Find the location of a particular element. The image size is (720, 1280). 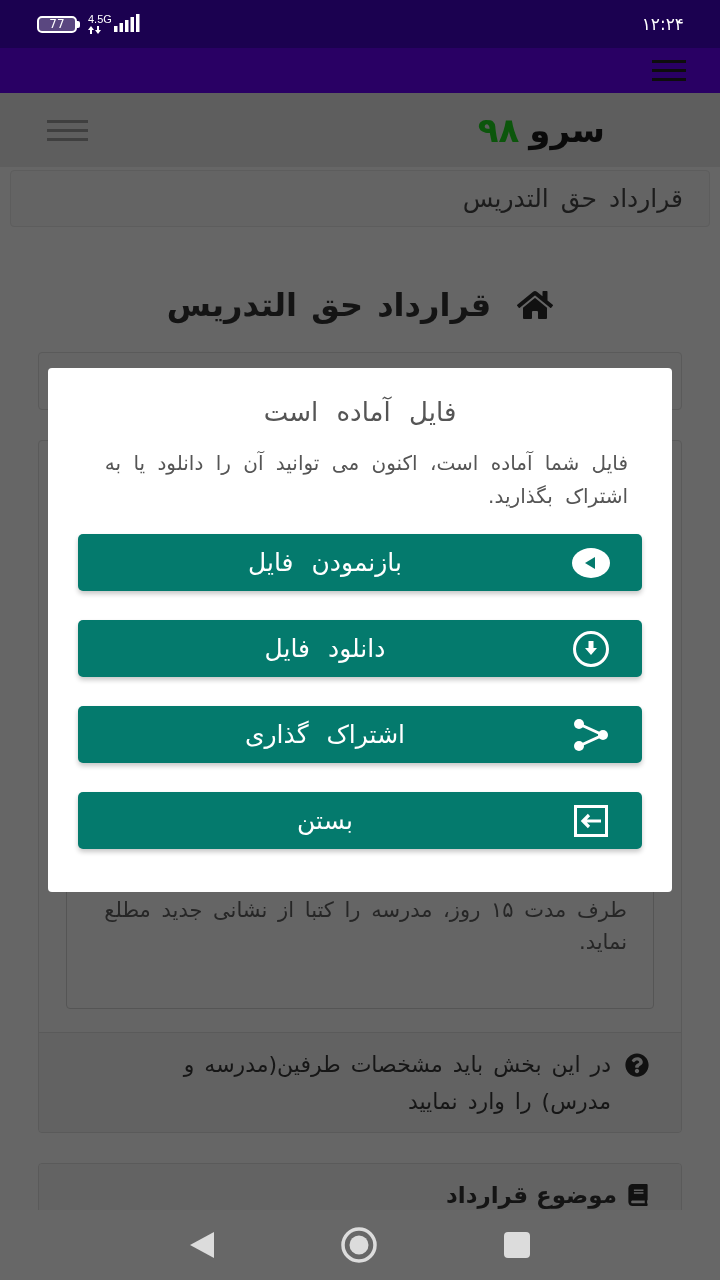

help-text: در این بخش باید مشخصات طرفین(مدرسه و مدرس) را وارد نمایید is located at coordinates (396, 1083).